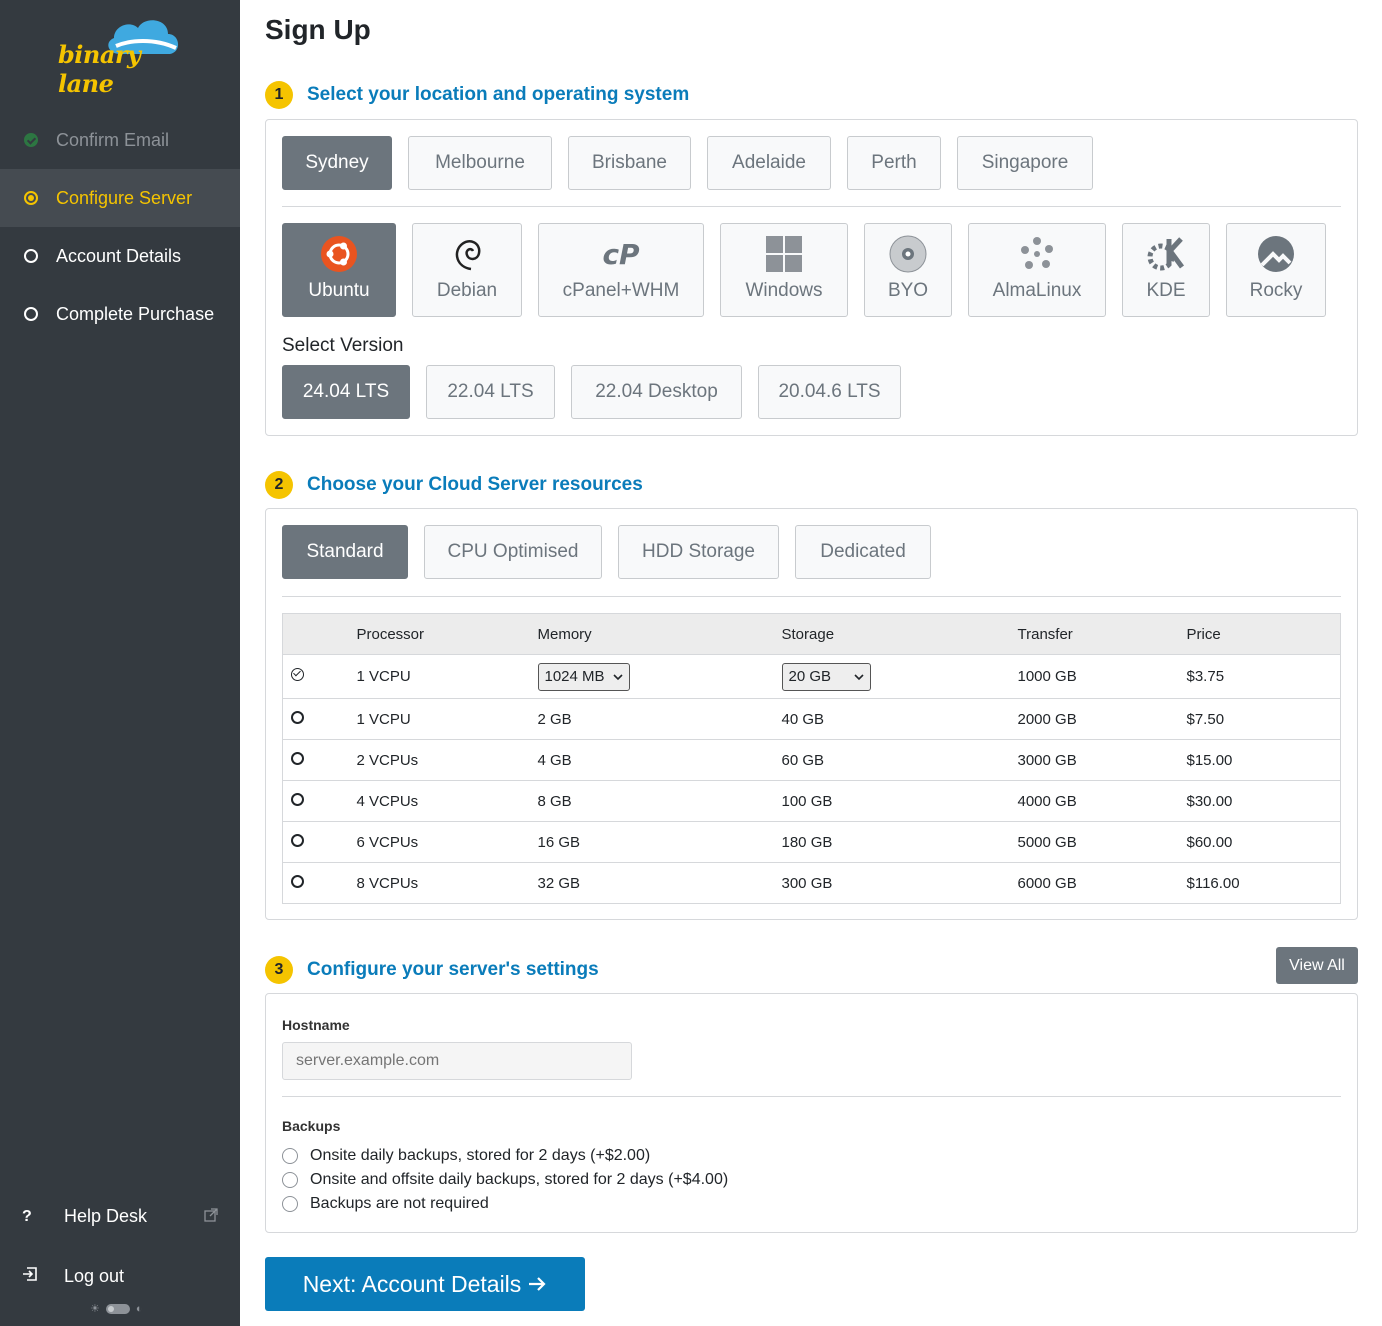 This screenshot has height=1326, width=1382. Describe the element at coordinates (899, 801) in the screenshot. I see `cell-storage: 100 GB` at that location.